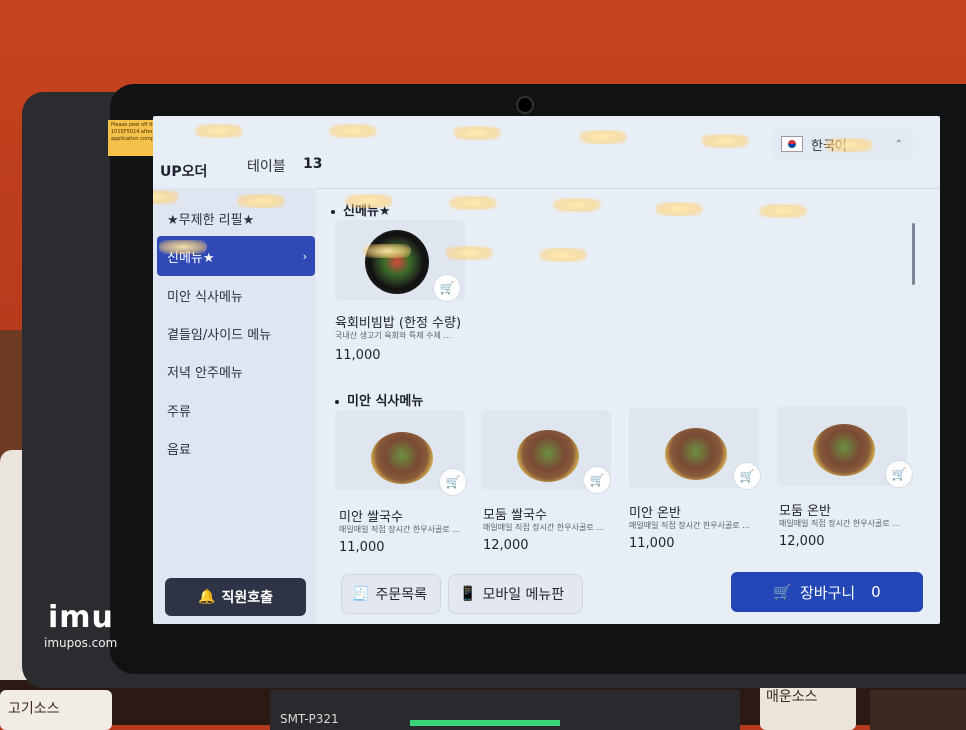 The width and height of the screenshot is (966, 730). I want to click on menu-item-name: 미안 온반, so click(655, 511).